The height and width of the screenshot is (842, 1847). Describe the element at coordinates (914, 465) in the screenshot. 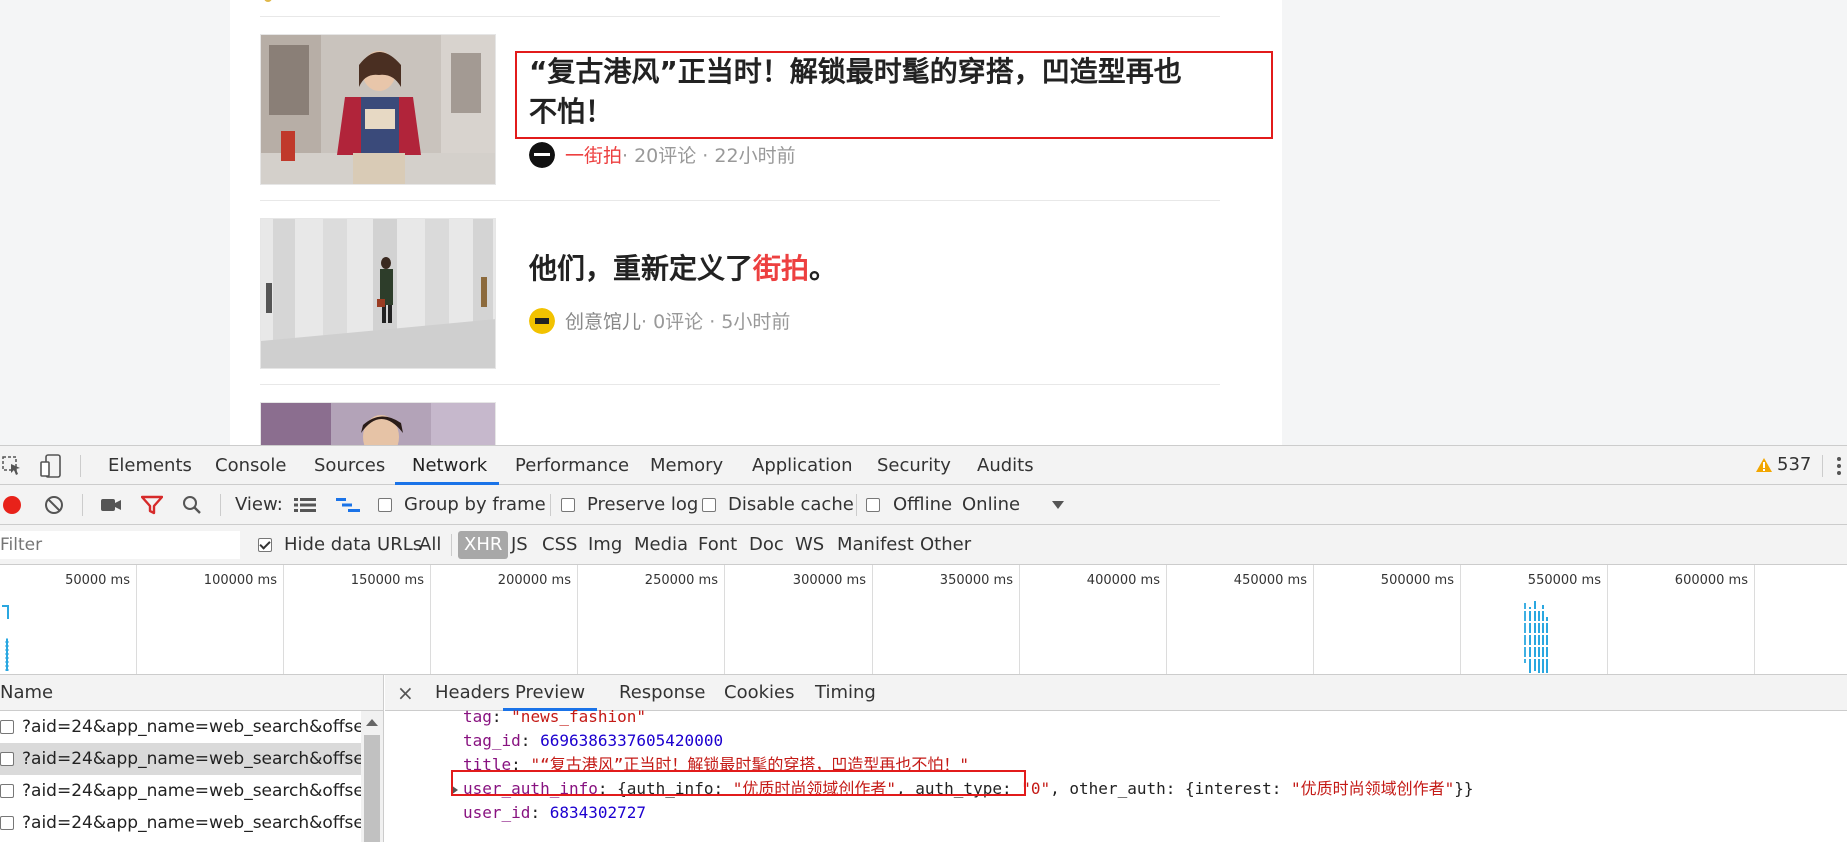

I see `tab-security: Security` at that location.